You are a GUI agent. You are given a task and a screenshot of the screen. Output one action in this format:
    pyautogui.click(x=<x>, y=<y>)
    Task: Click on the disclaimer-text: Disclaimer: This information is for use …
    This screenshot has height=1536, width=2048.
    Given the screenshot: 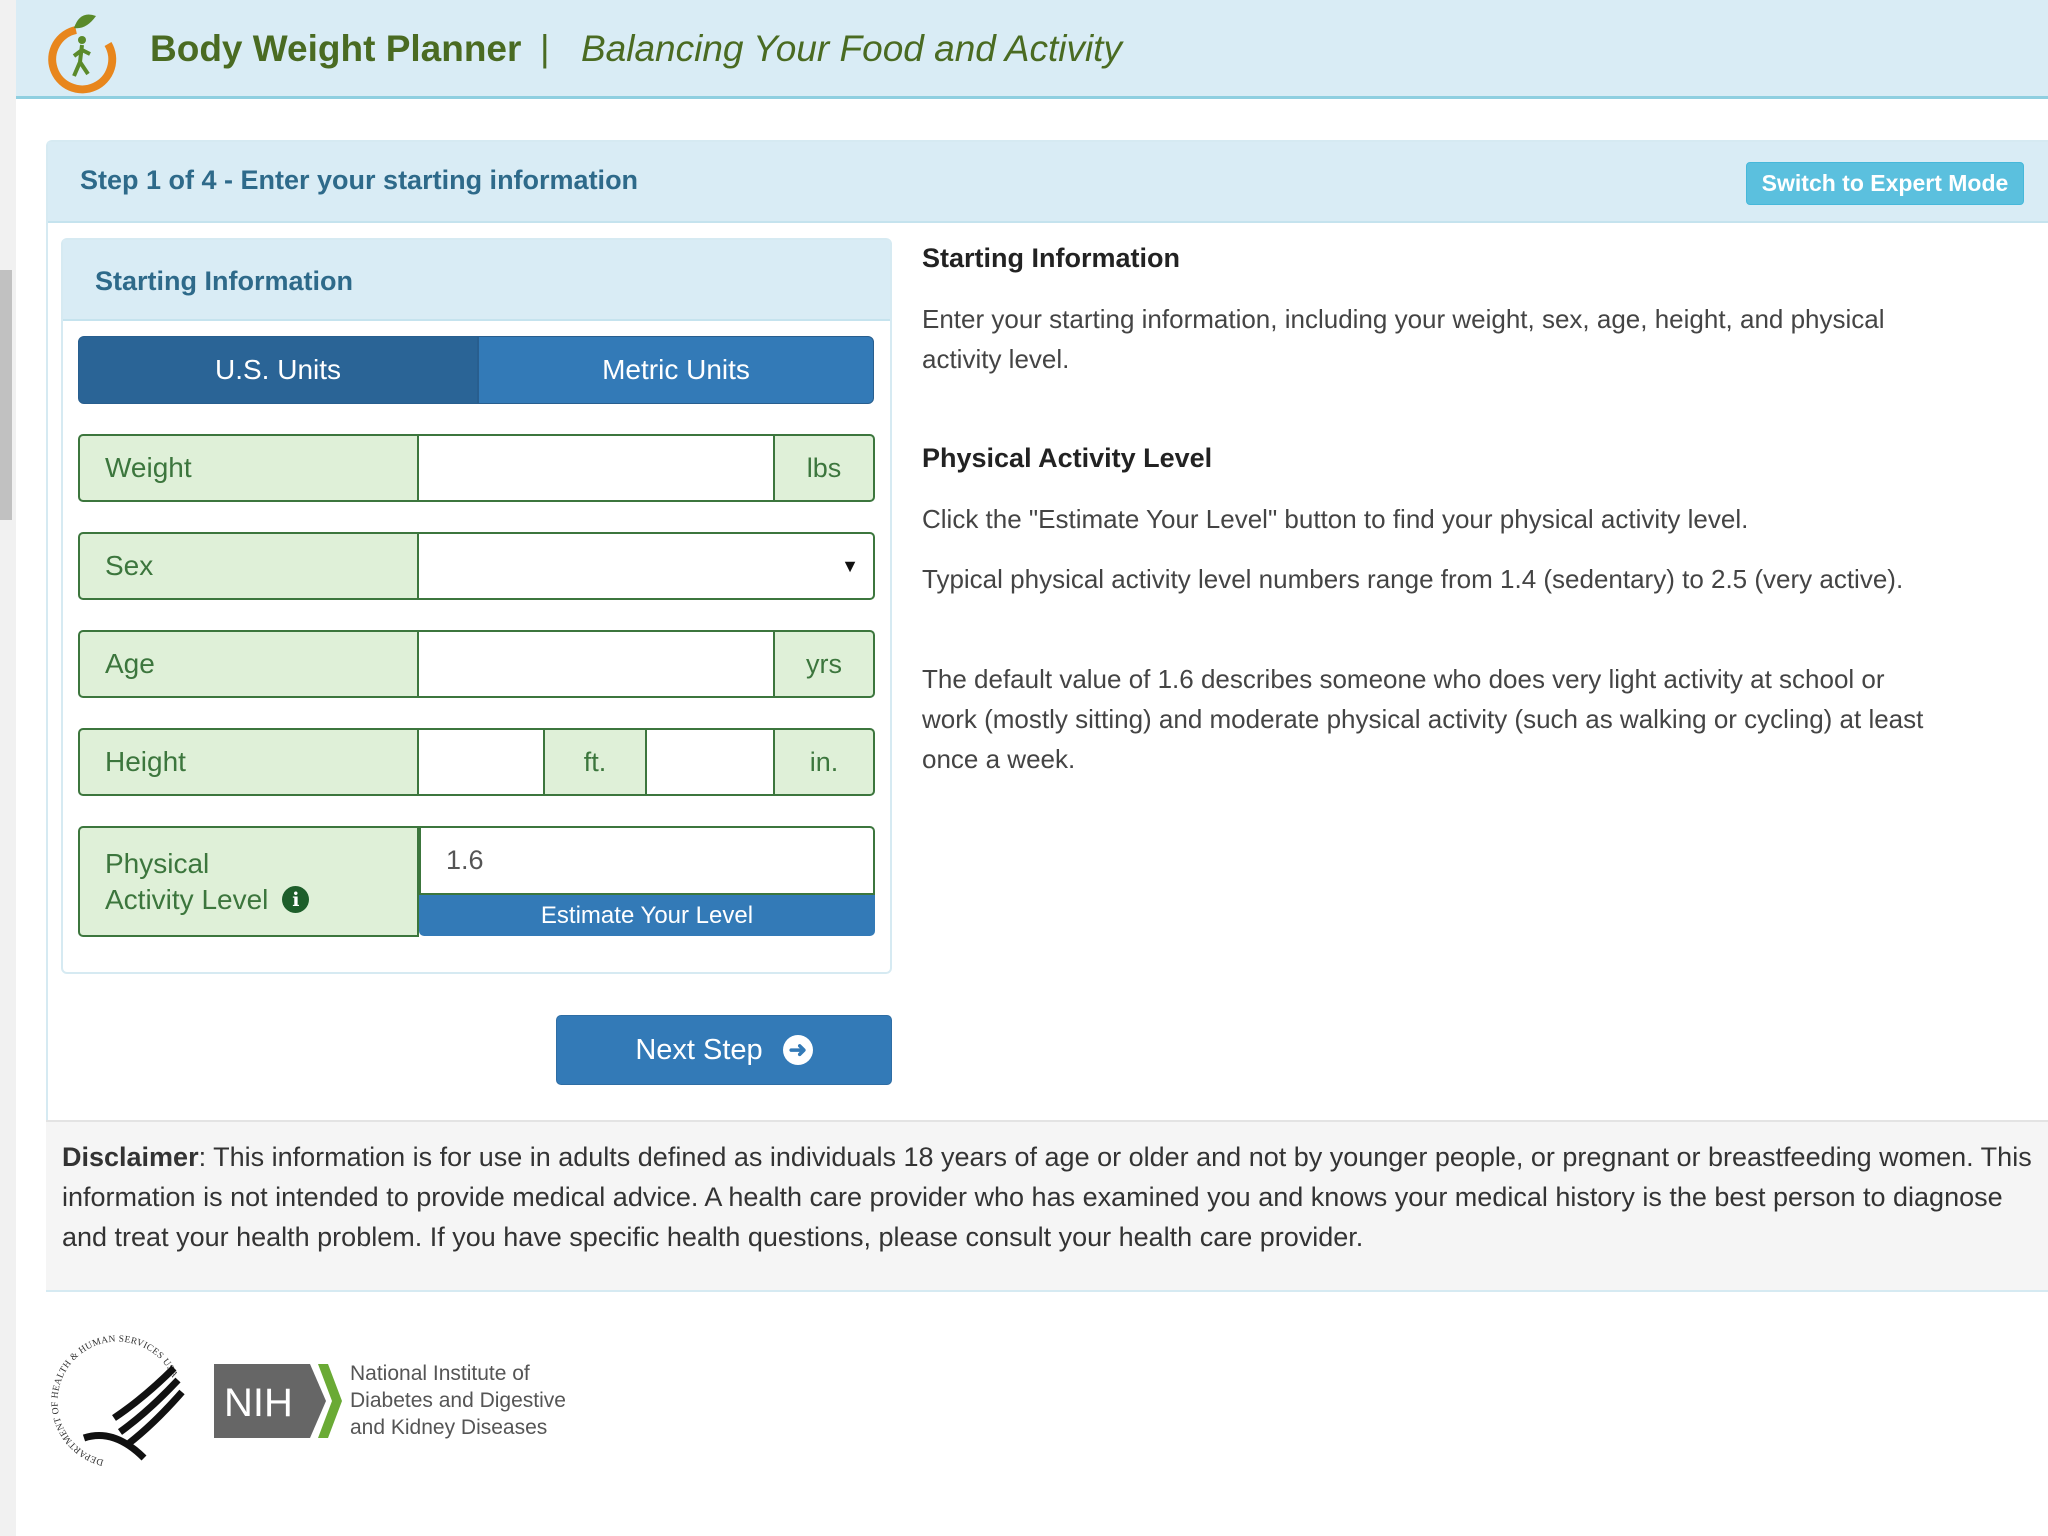 What is the action you would take?
    pyautogui.click(x=1054, y=1197)
    